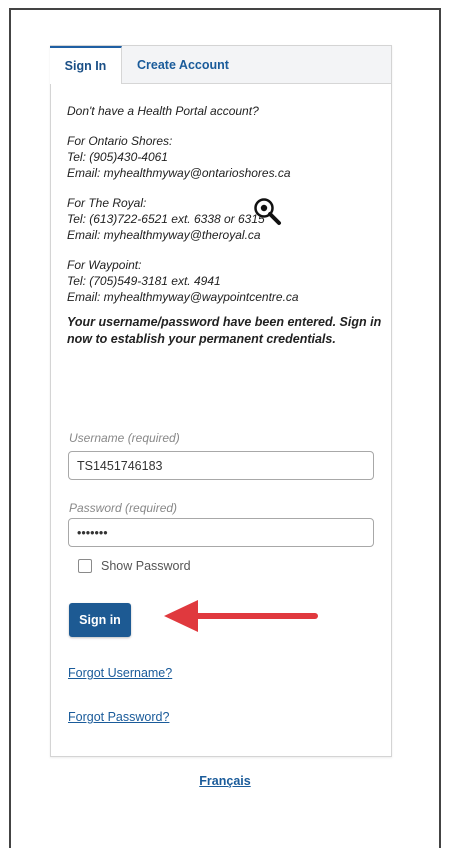  I want to click on username-input, so click(221, 465).